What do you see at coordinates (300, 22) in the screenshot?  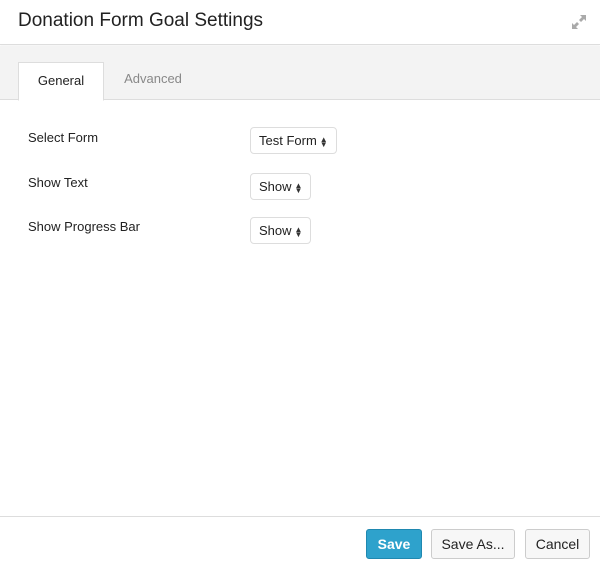 I see `modal-header: Donation Form Goal Settings` at bounding box center [300, 22].